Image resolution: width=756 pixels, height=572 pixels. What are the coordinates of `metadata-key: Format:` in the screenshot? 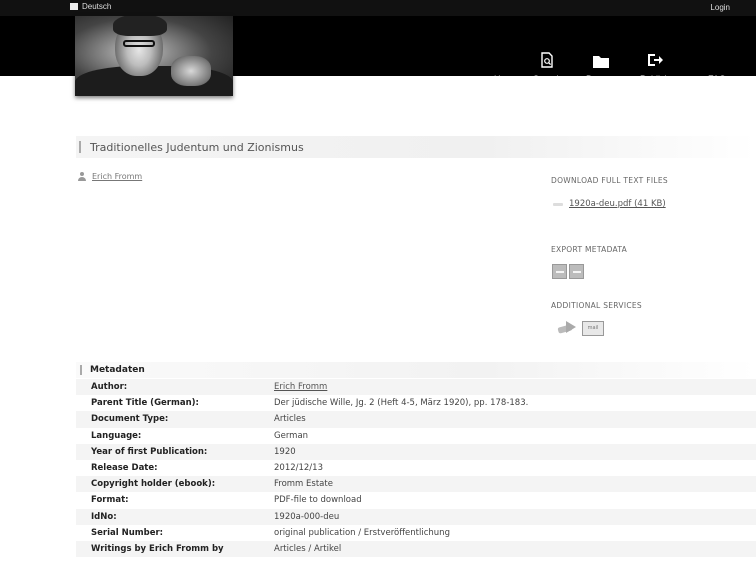 It's located at (110, 500).